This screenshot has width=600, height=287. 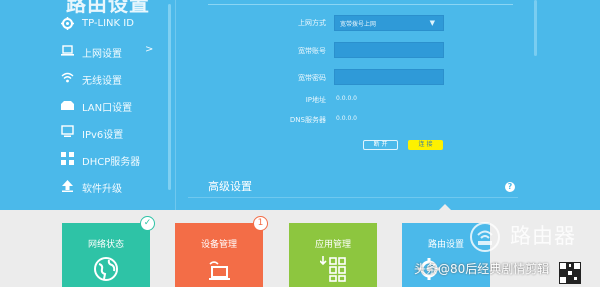 I want to click on sidebar-item-label: TP-LINK ID, so click(x=108, y=23).